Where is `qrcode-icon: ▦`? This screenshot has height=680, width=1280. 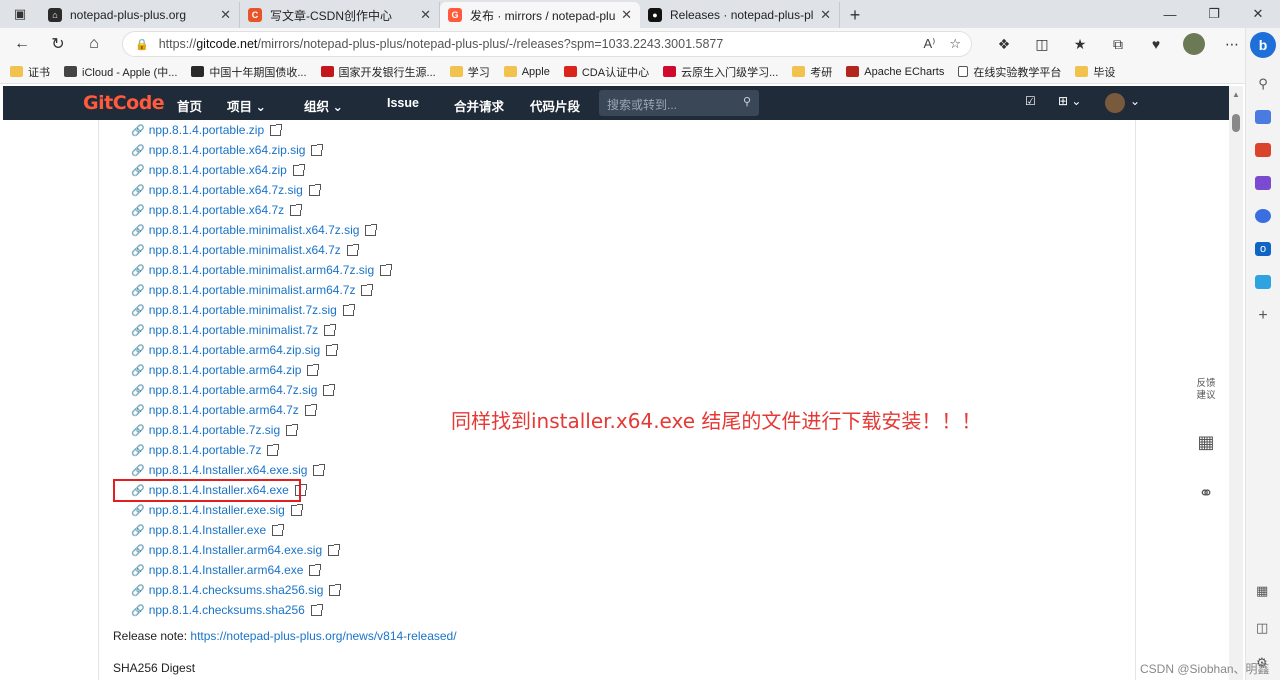 qrcode-icon: ▦ is located at coordinates (1205, 442).